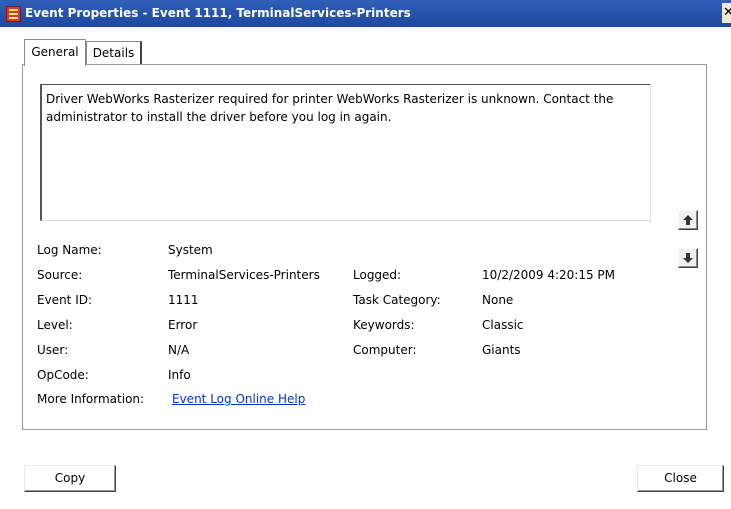 The width and height of the screenshot is (731, 509). I want to click on previous-event-button, so click(688, 220).